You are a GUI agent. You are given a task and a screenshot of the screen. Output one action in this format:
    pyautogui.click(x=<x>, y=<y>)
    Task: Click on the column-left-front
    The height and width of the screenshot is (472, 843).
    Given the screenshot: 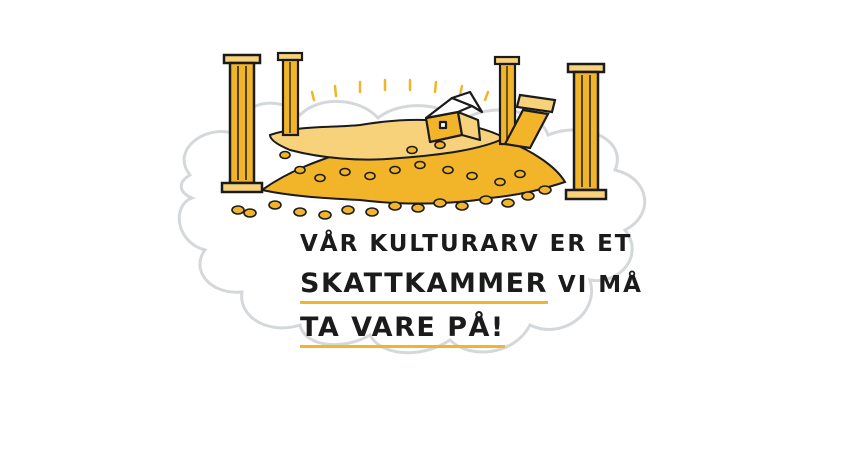 What is the action you would take?
    pyautogui.click(x=242, y=123)
    